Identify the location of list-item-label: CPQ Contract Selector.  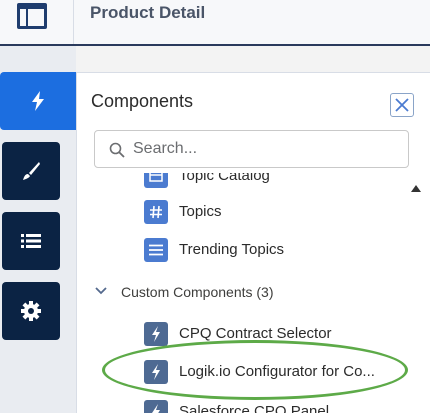
(255, 333).